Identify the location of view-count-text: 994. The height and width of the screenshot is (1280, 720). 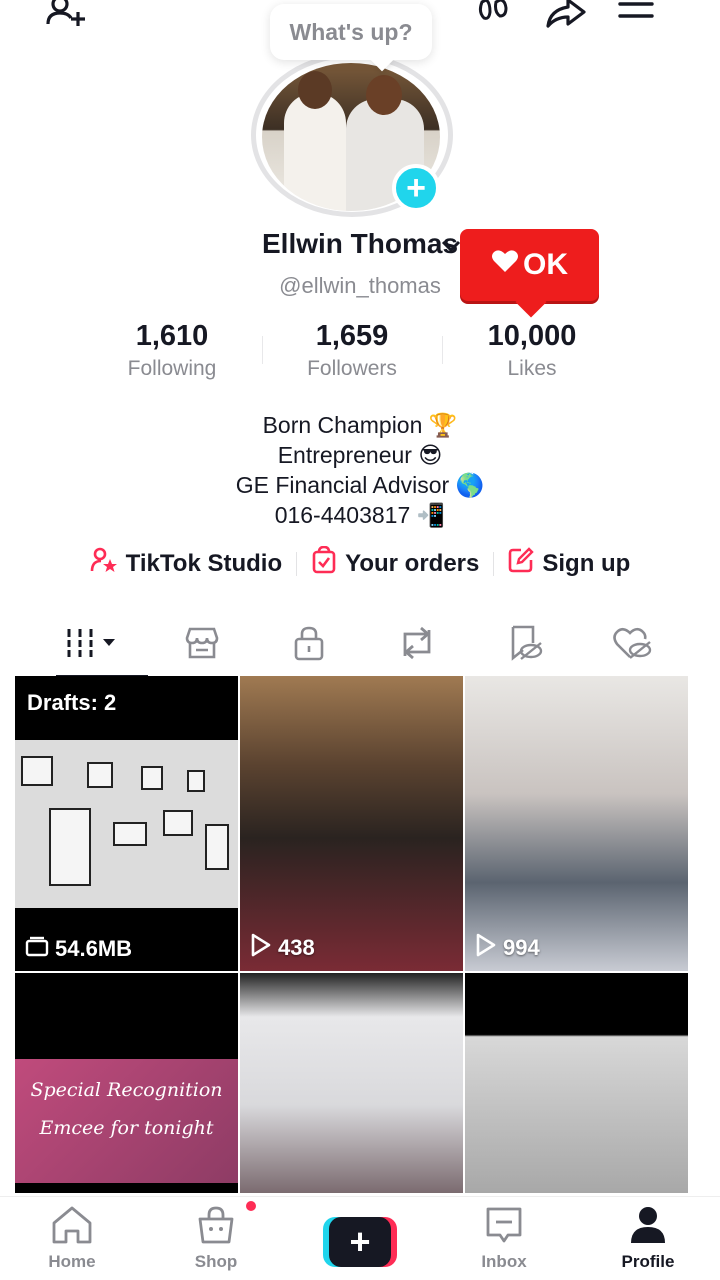
(521, 947).